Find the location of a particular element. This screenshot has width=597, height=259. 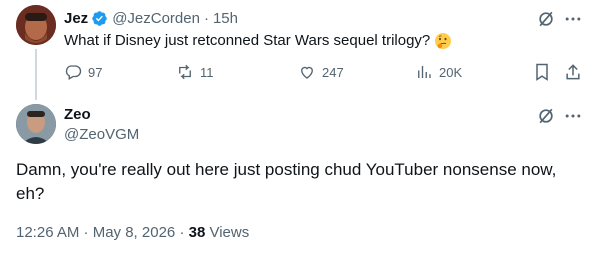

view-count: 20K is located at coordinates (451, 72).